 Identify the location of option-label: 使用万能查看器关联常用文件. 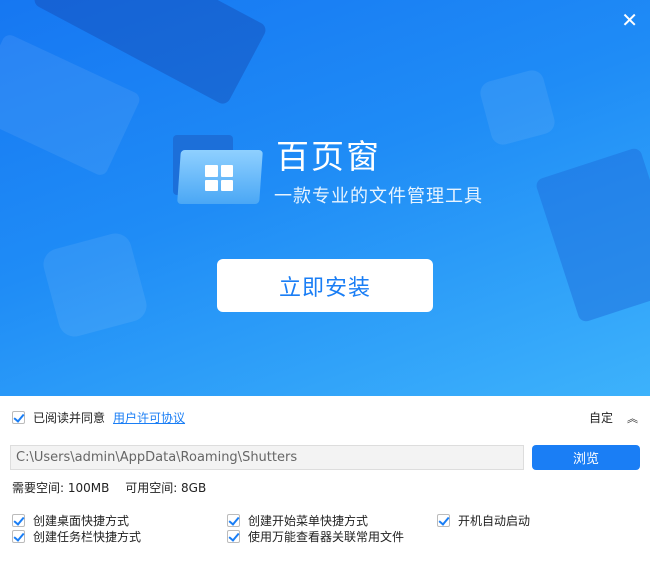
(326, 537).